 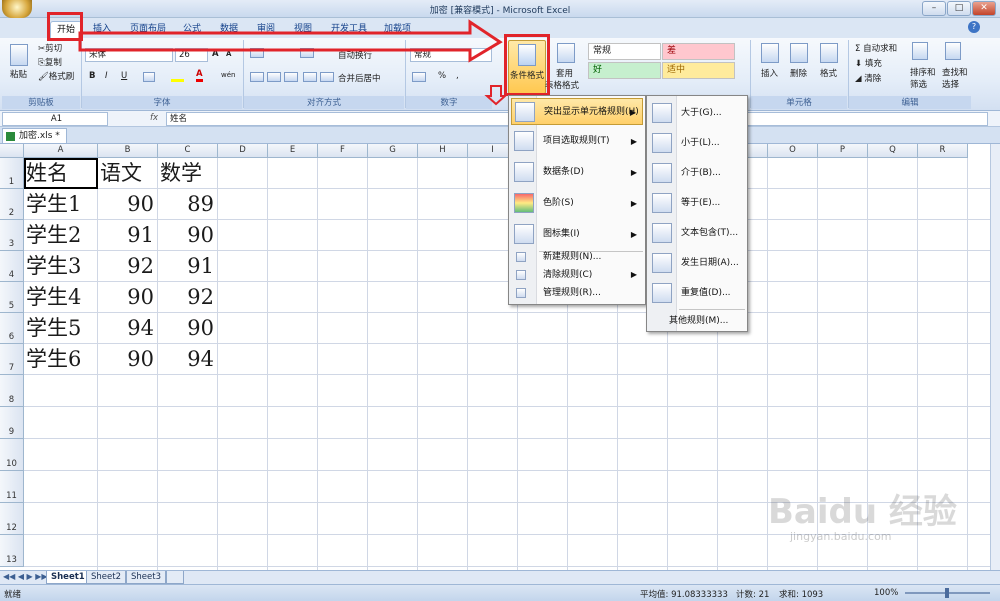 I want to click on menu-item-color-scales: 色阶(S) ▶, so click(x=577, y=203).